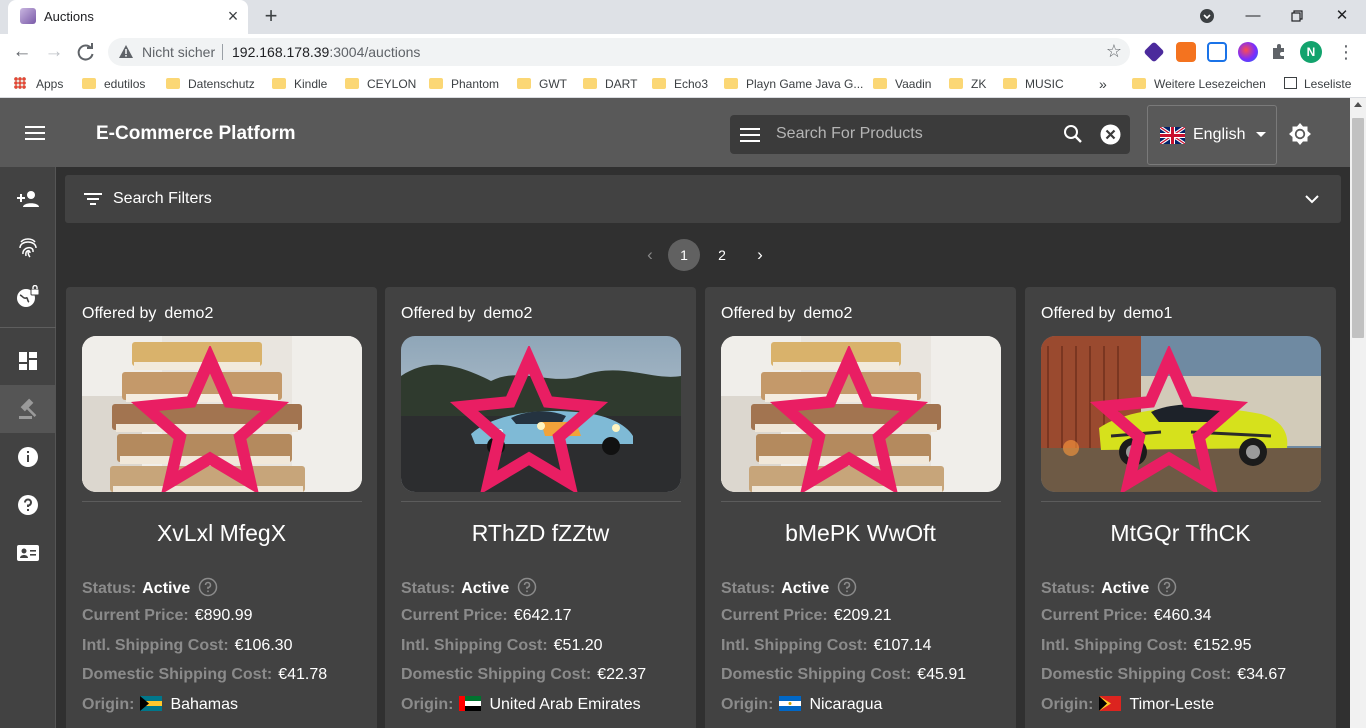 This screenshot has width=1366, height=728. Describe the element at coordinates (28, 457) in the screenshot. I see `nav-about` at that location.